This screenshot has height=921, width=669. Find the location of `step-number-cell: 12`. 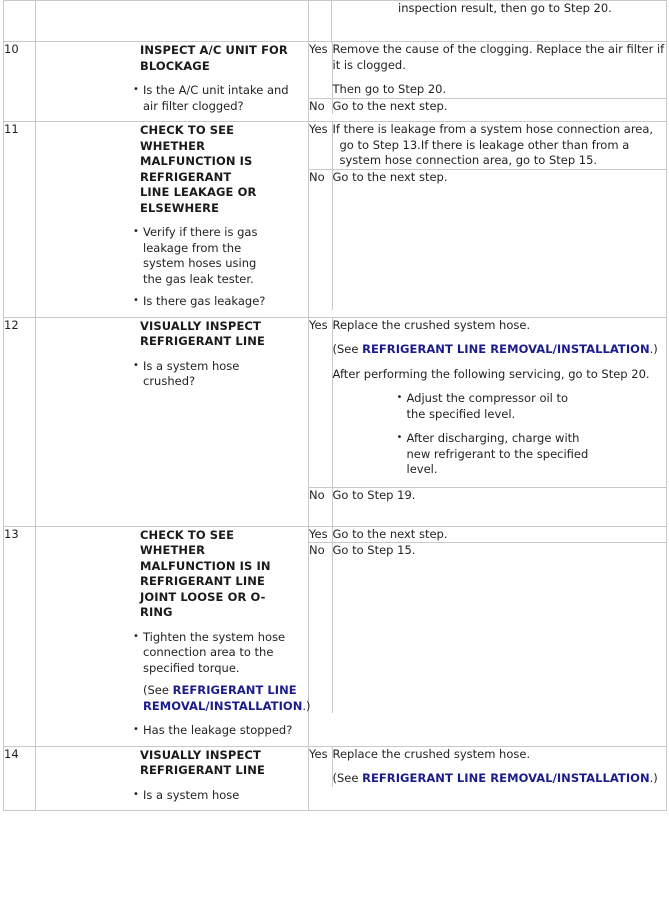

step-number-cell: 12 is located at coordinates (19, 421).